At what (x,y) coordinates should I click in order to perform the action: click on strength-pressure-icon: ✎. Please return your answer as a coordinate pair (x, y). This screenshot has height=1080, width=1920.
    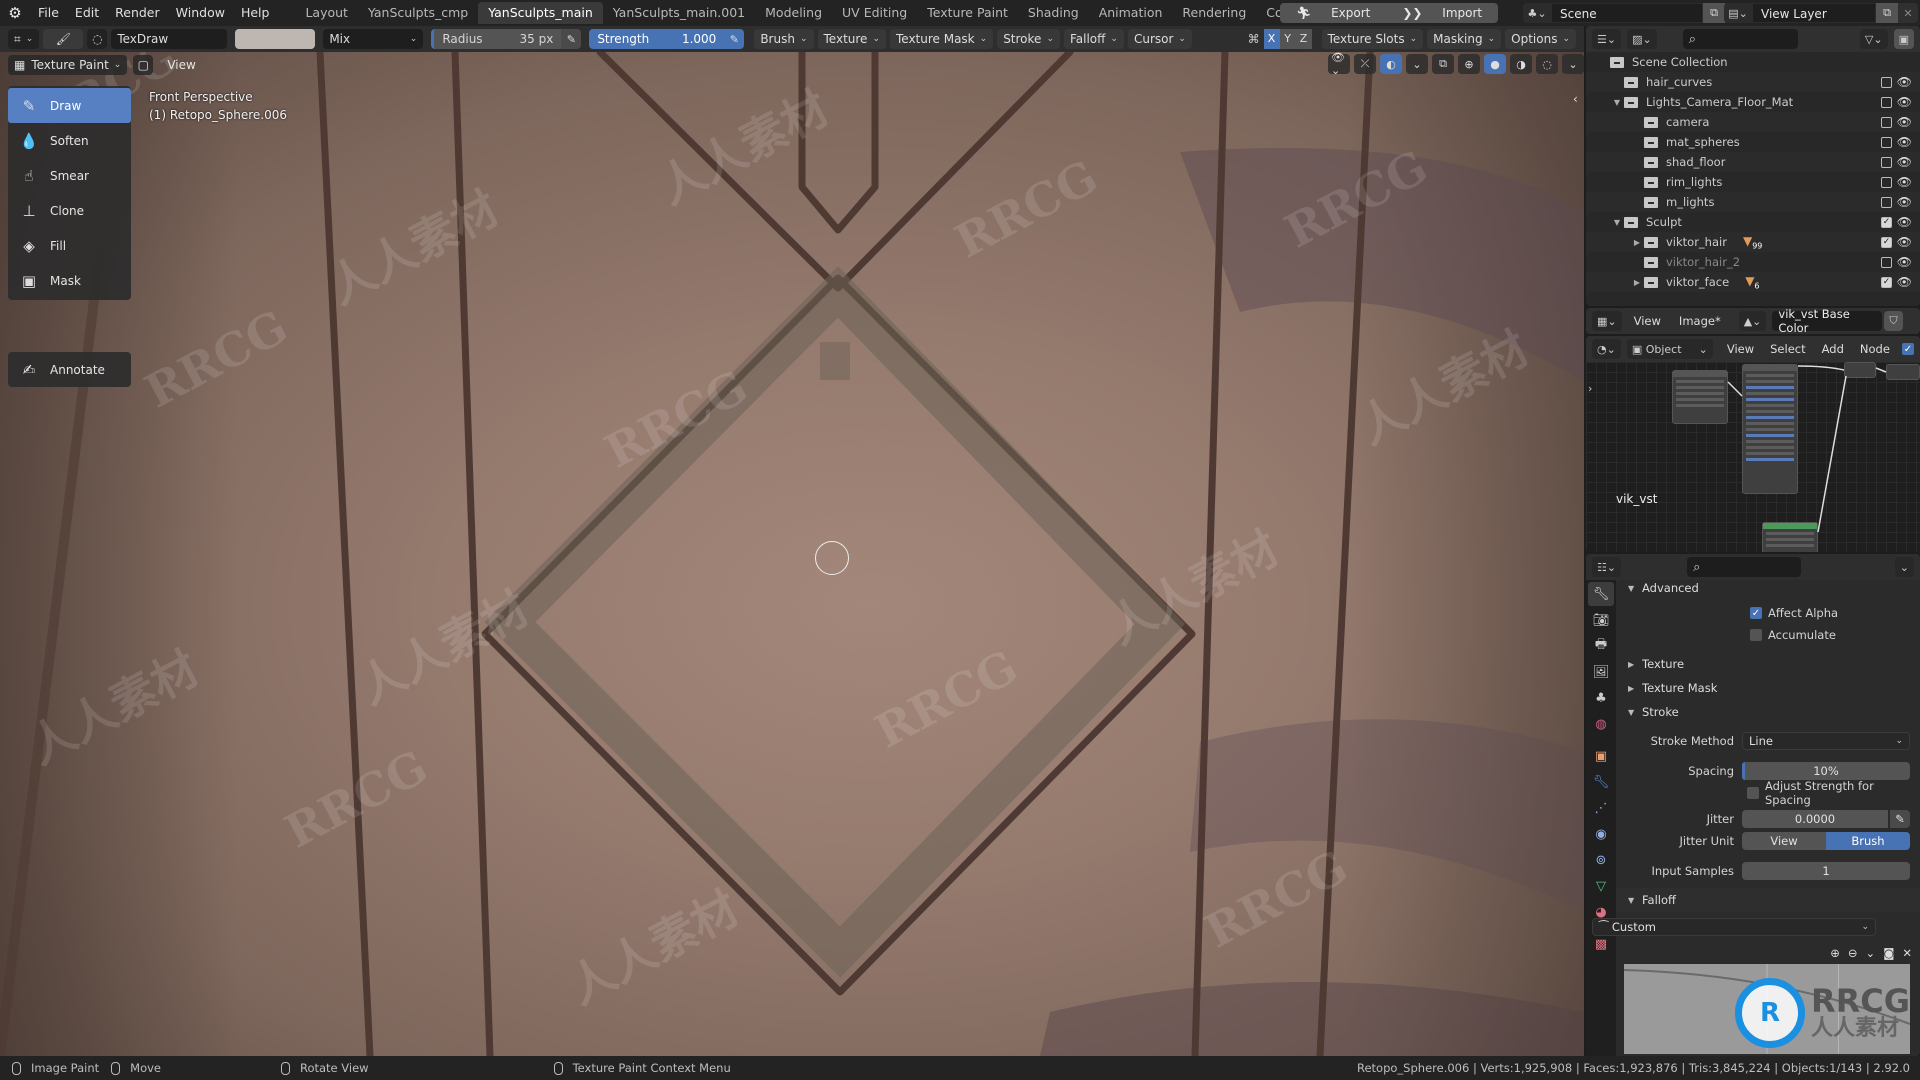
    Looking at the image, I should click on (734, 39).